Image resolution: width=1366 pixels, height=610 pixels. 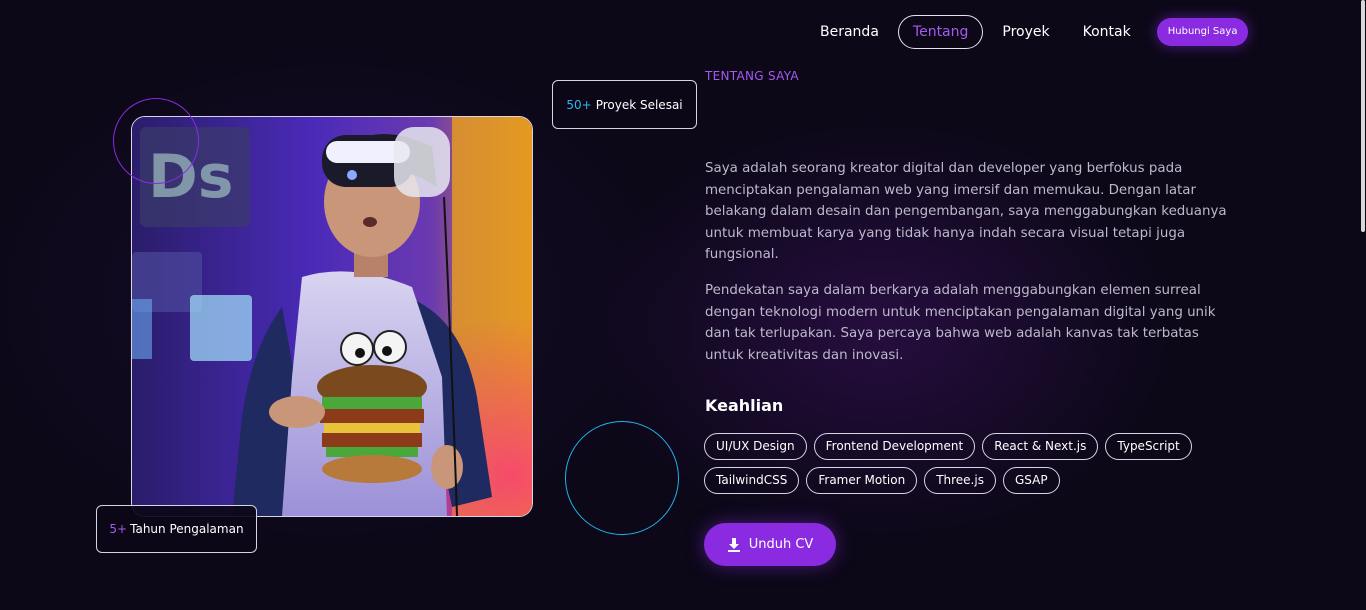 I want to click on contact-me-button: Hubungi Saya, so click(x=1202, y=32).